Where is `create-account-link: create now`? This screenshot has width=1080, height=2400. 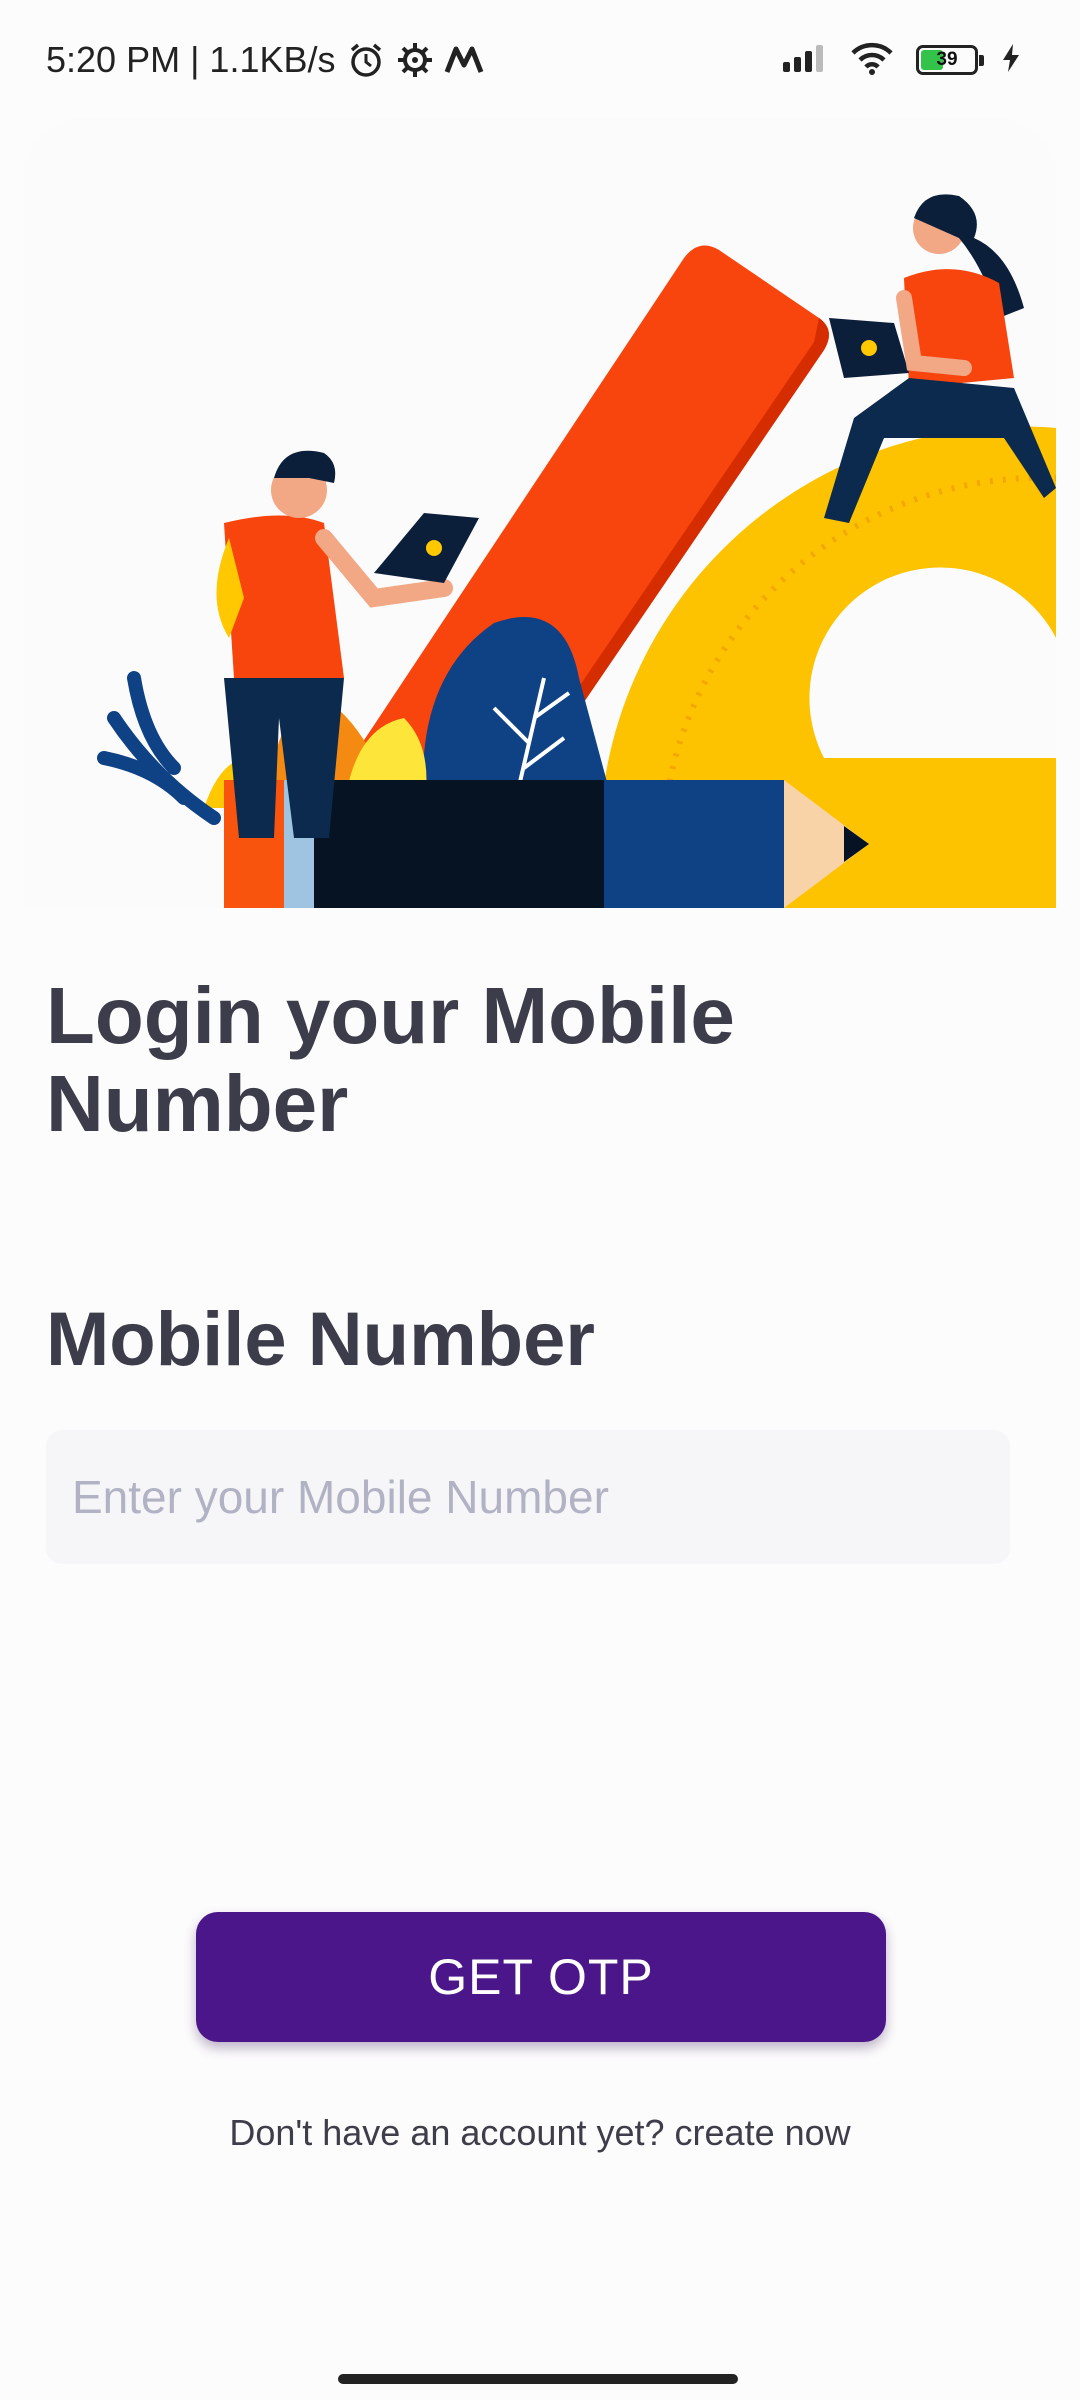 create-account-link: create now is located at coordinates (763, 2132).